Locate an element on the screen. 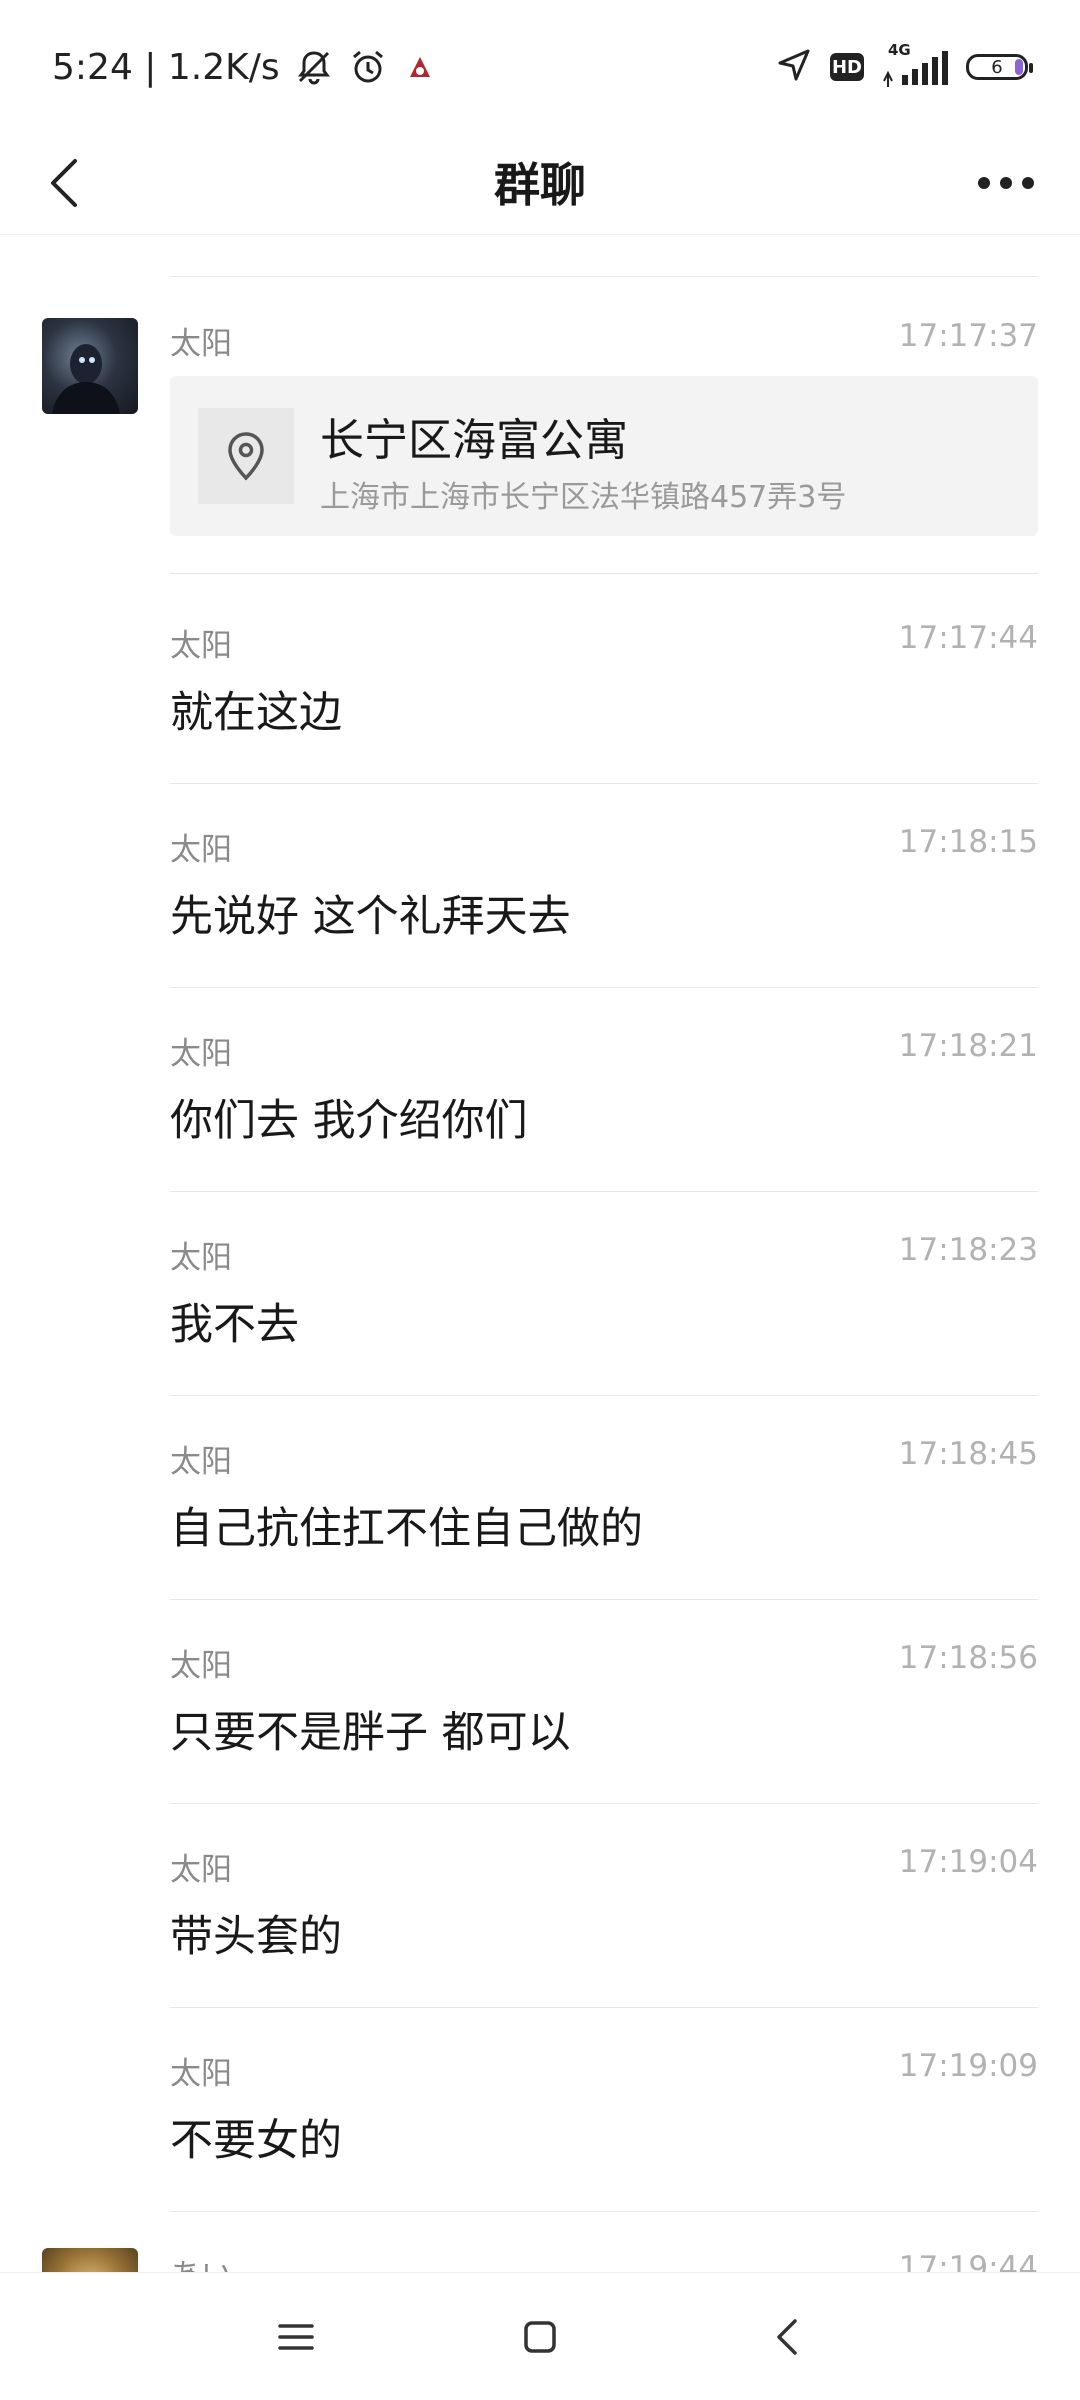 This screenshot has height=2400, width=1080. message-time: 17:19:09 is located at coordinates (968, 2066).